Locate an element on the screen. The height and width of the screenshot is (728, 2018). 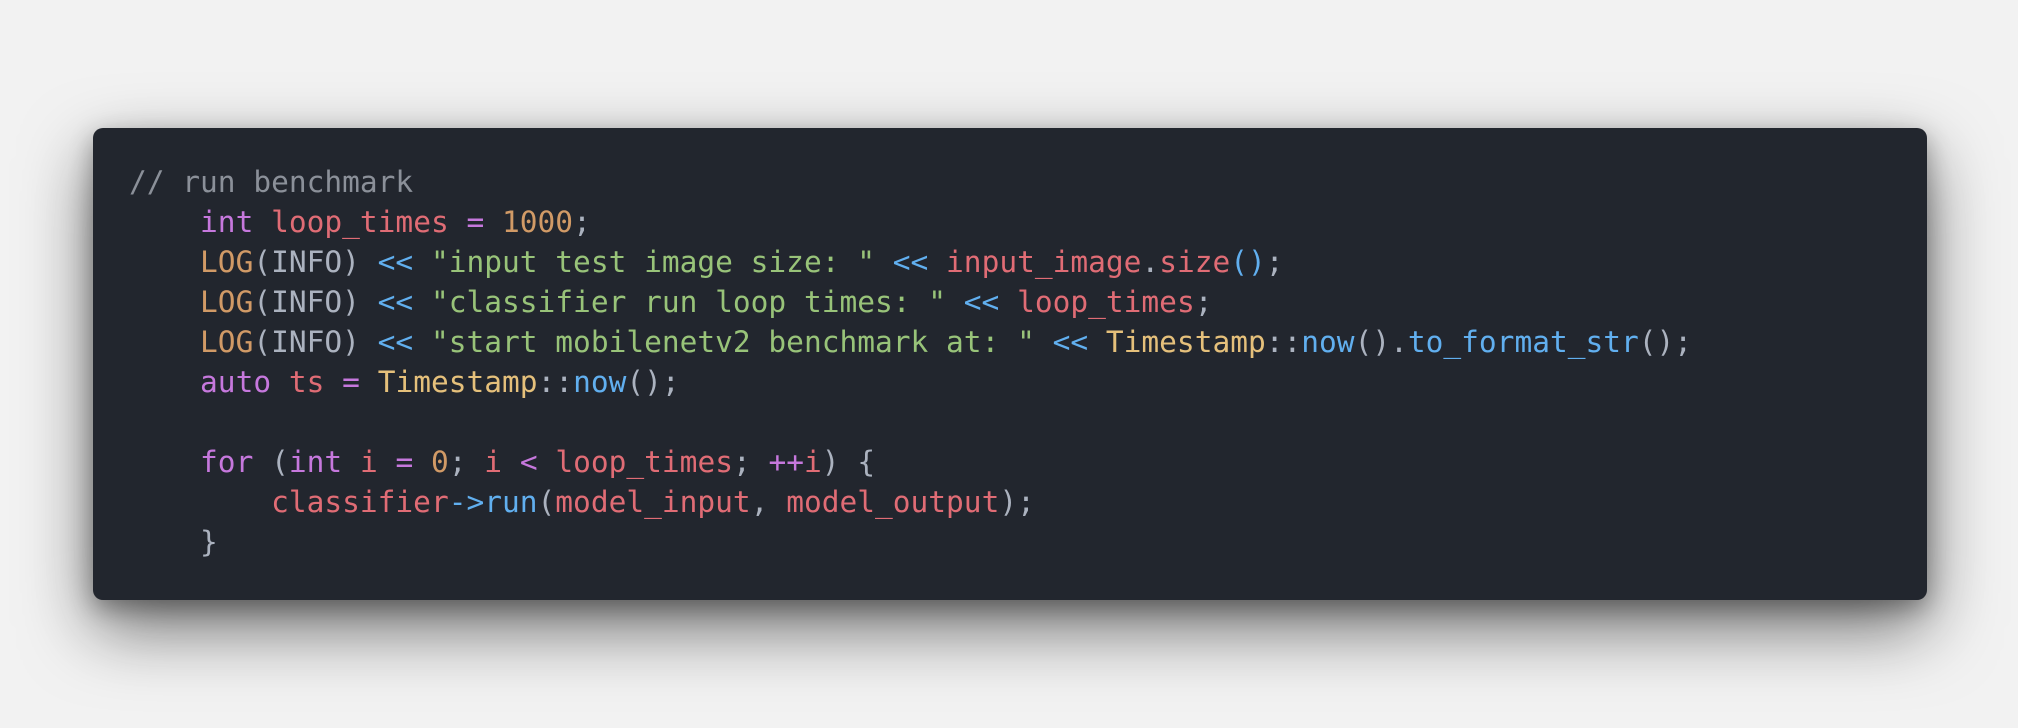
code-token-plain: ) { is located at coordinates (848, 462).